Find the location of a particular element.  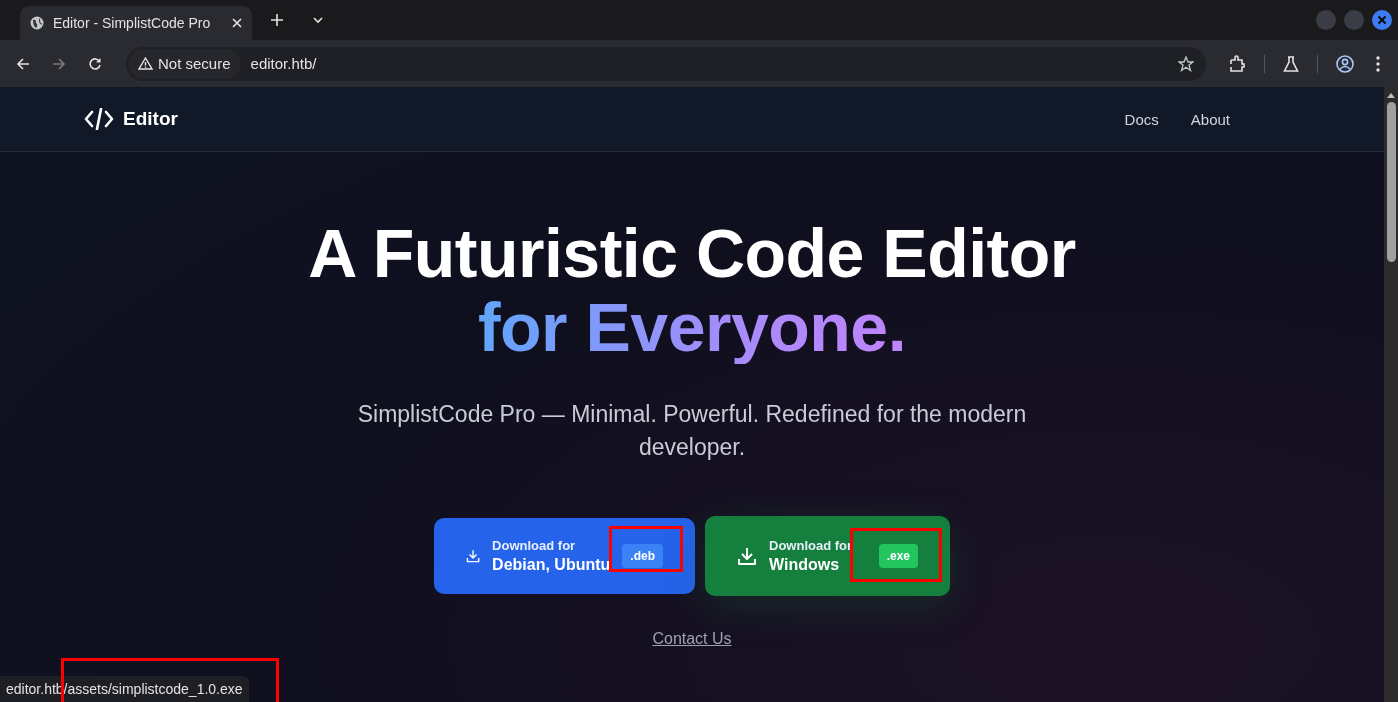

menu-icon is located at coordinates (1378, 63).